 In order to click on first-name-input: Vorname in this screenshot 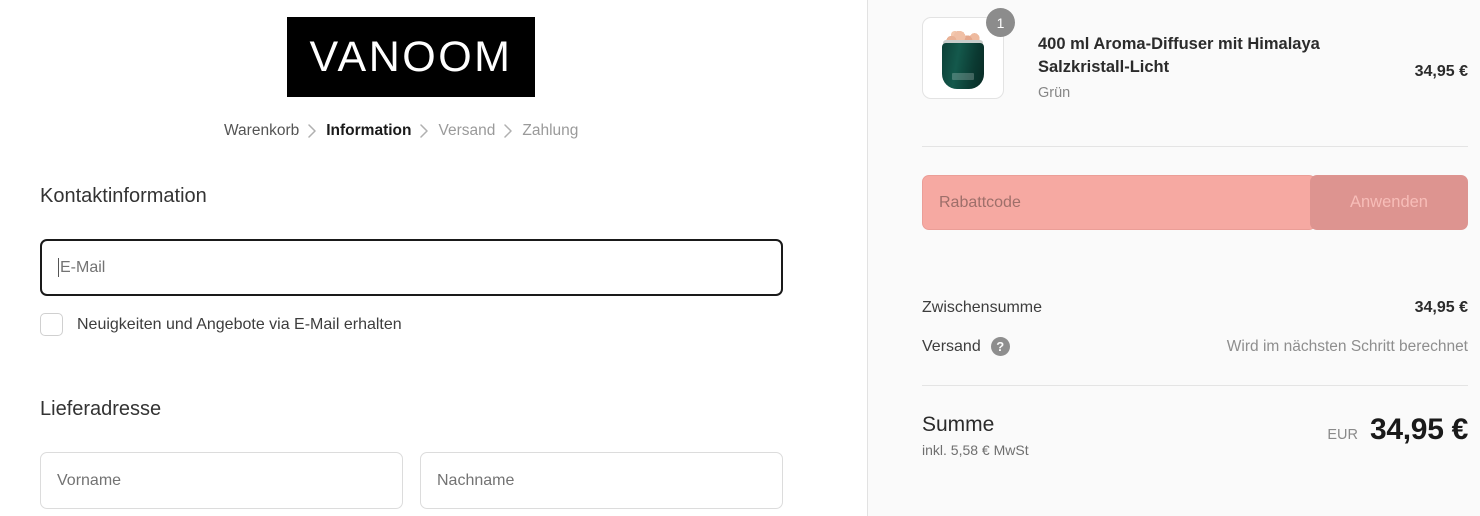, I will do `click(221, 480)`.